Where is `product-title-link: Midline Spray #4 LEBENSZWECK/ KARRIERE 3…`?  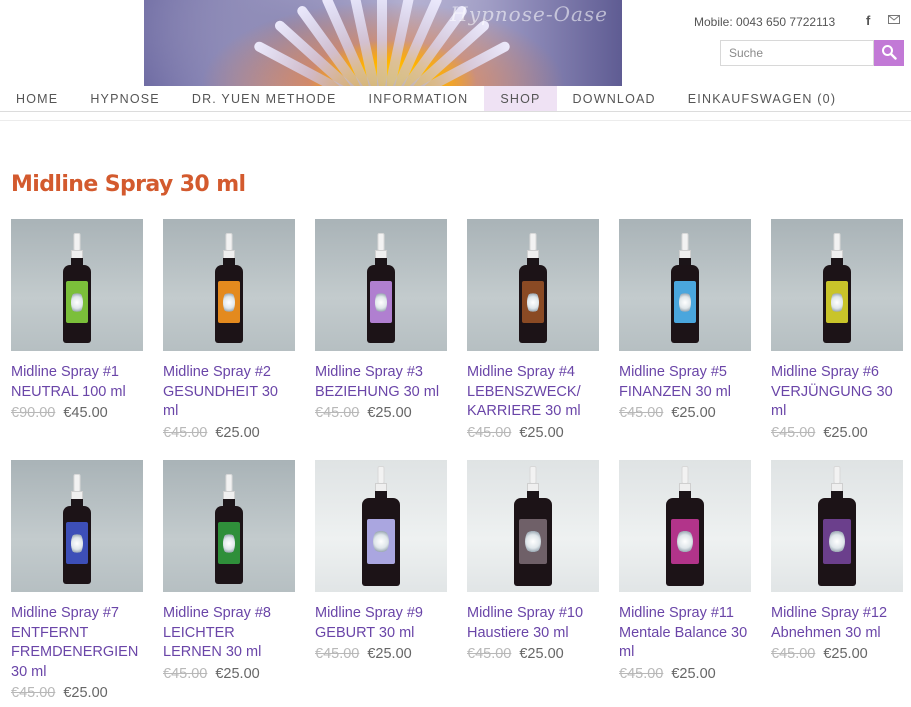
product-title-link: Midline Spray #4 LEBENSZWECK/ KARRIERE 3… is located at coordinates (533, 392).